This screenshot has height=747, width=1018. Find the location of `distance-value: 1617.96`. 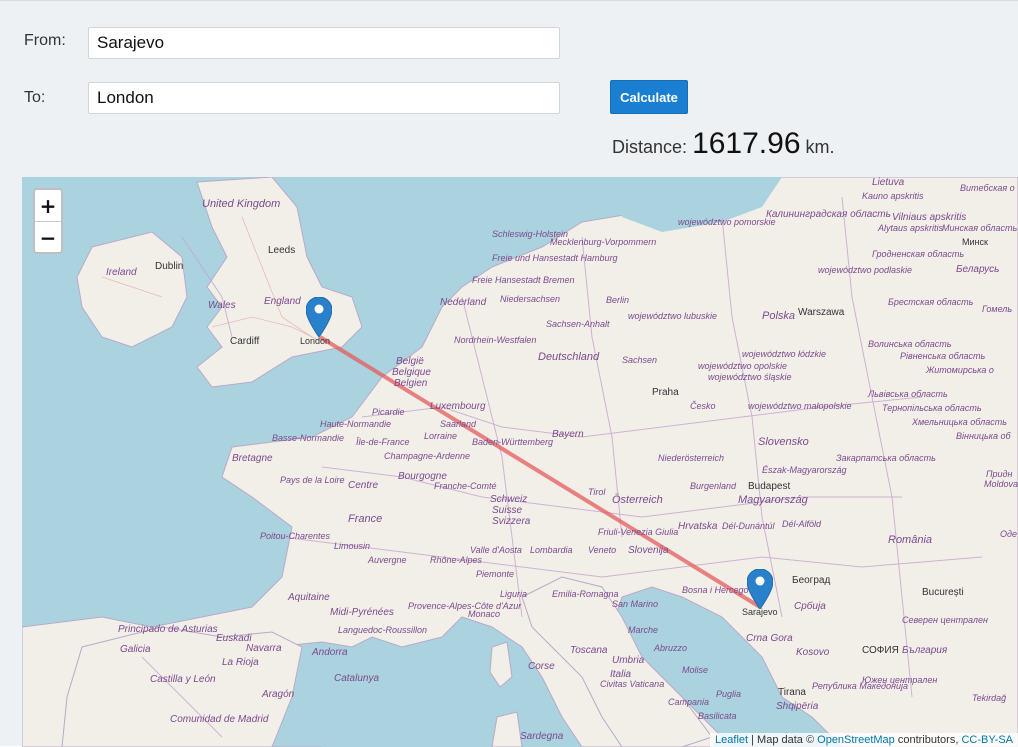

distance-value: 1617.96 is located at coordinates (746, 143).